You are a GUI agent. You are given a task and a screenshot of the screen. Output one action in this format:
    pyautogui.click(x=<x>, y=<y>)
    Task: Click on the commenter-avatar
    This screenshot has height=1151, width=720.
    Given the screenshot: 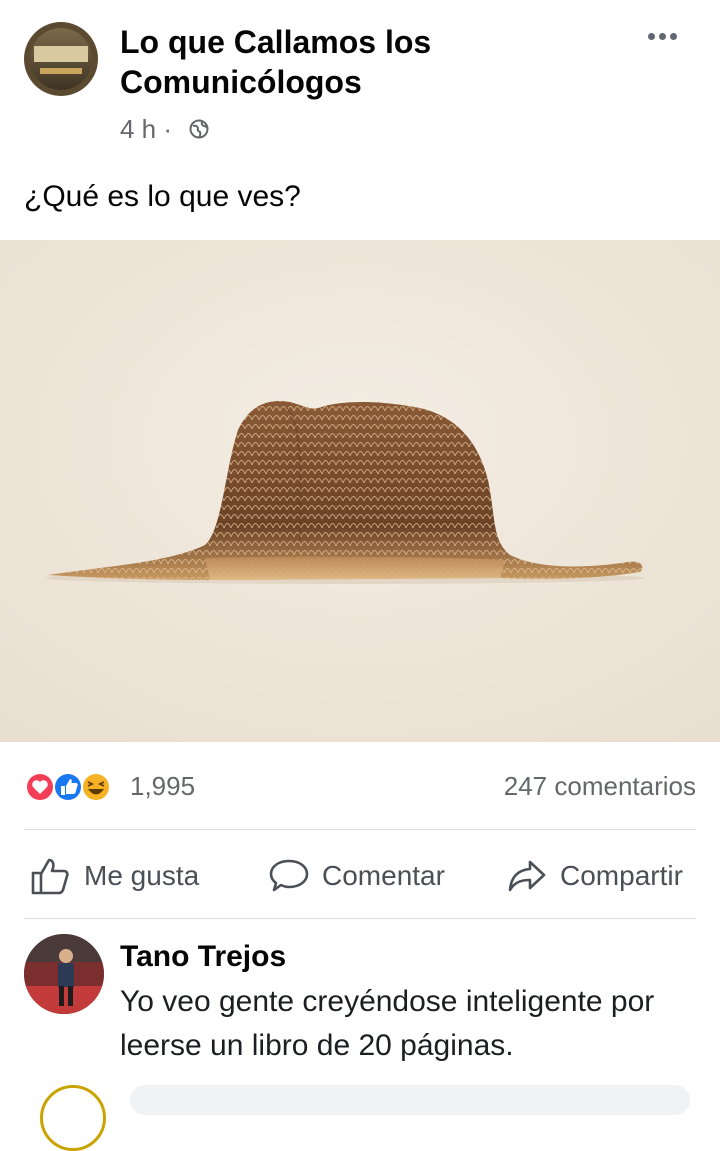 What is the action you would take?
    pyautogui.click(x=64, y=974)
    